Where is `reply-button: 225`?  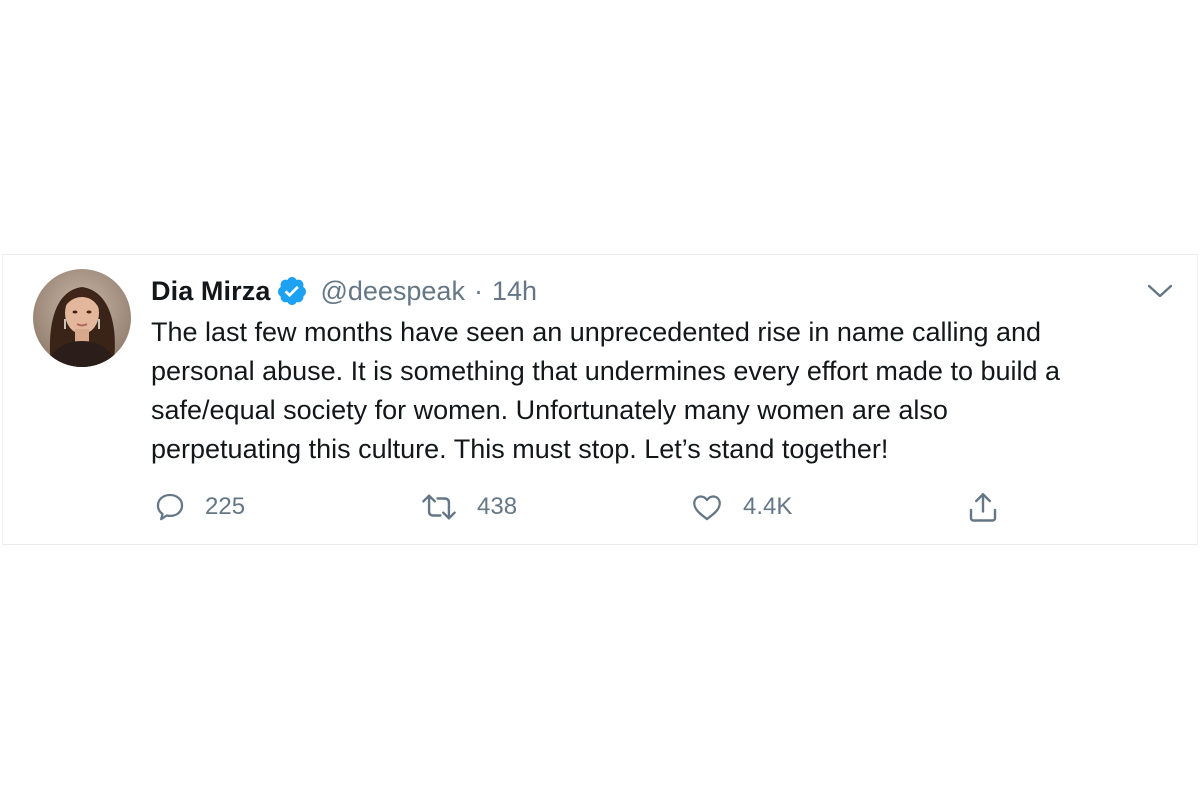
reply-button: 225 is located at coordinates (199, 507).